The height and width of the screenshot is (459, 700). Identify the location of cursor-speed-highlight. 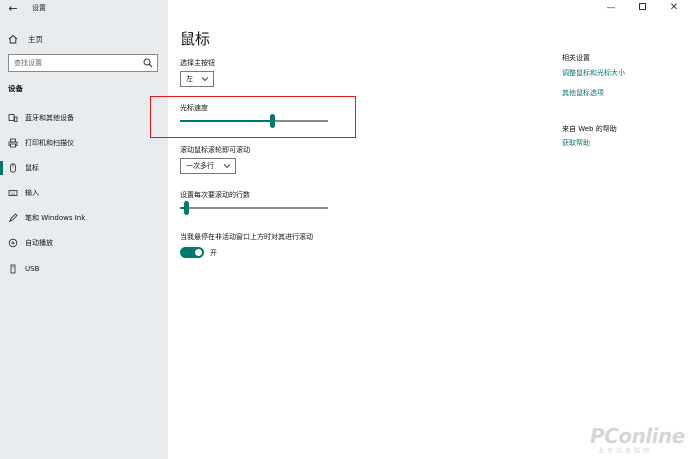
(253, 117).